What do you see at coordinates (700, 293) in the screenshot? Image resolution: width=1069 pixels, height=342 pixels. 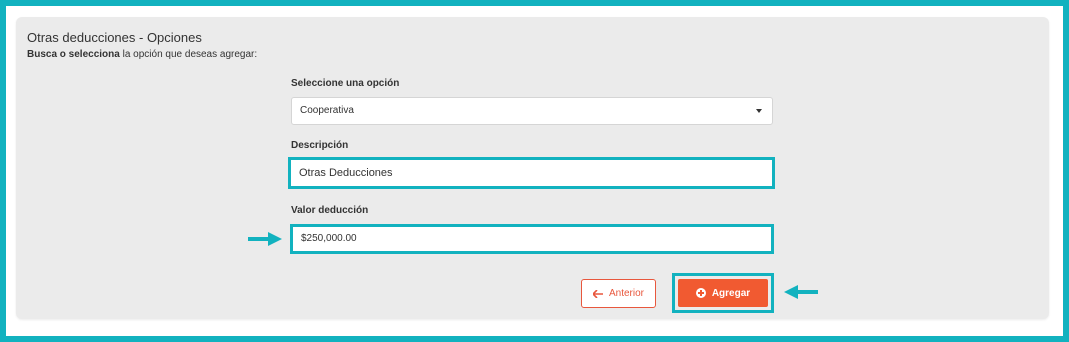 I see `plus-circle-icon` at bounding box center [700, 293].